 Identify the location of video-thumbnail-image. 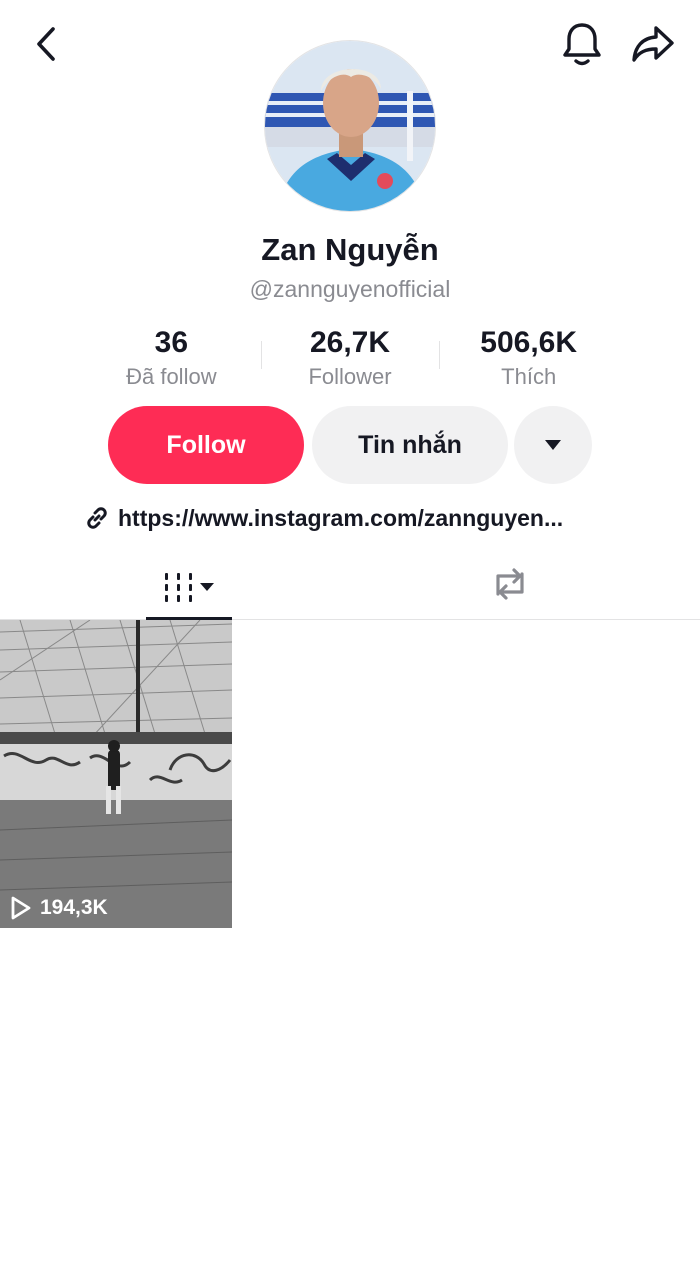
(116, 774).